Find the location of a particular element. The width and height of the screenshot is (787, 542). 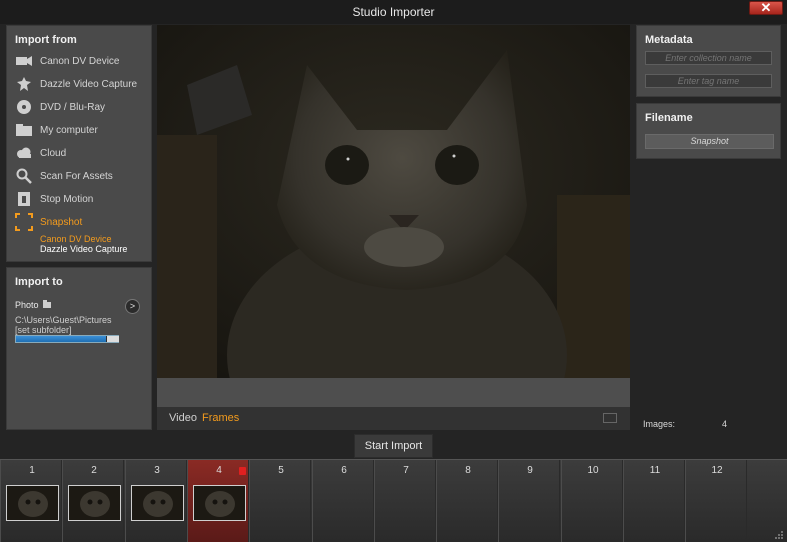

slot-number: 8 is located at coordinates (468, 470).